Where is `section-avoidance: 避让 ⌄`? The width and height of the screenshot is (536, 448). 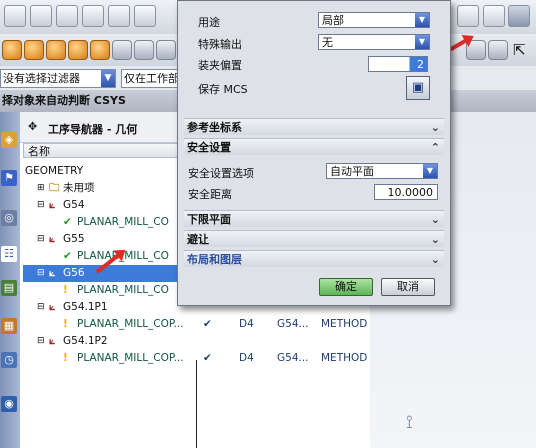 section-avoidance: 避让 ⌄ is located at coordinates (314, 238).